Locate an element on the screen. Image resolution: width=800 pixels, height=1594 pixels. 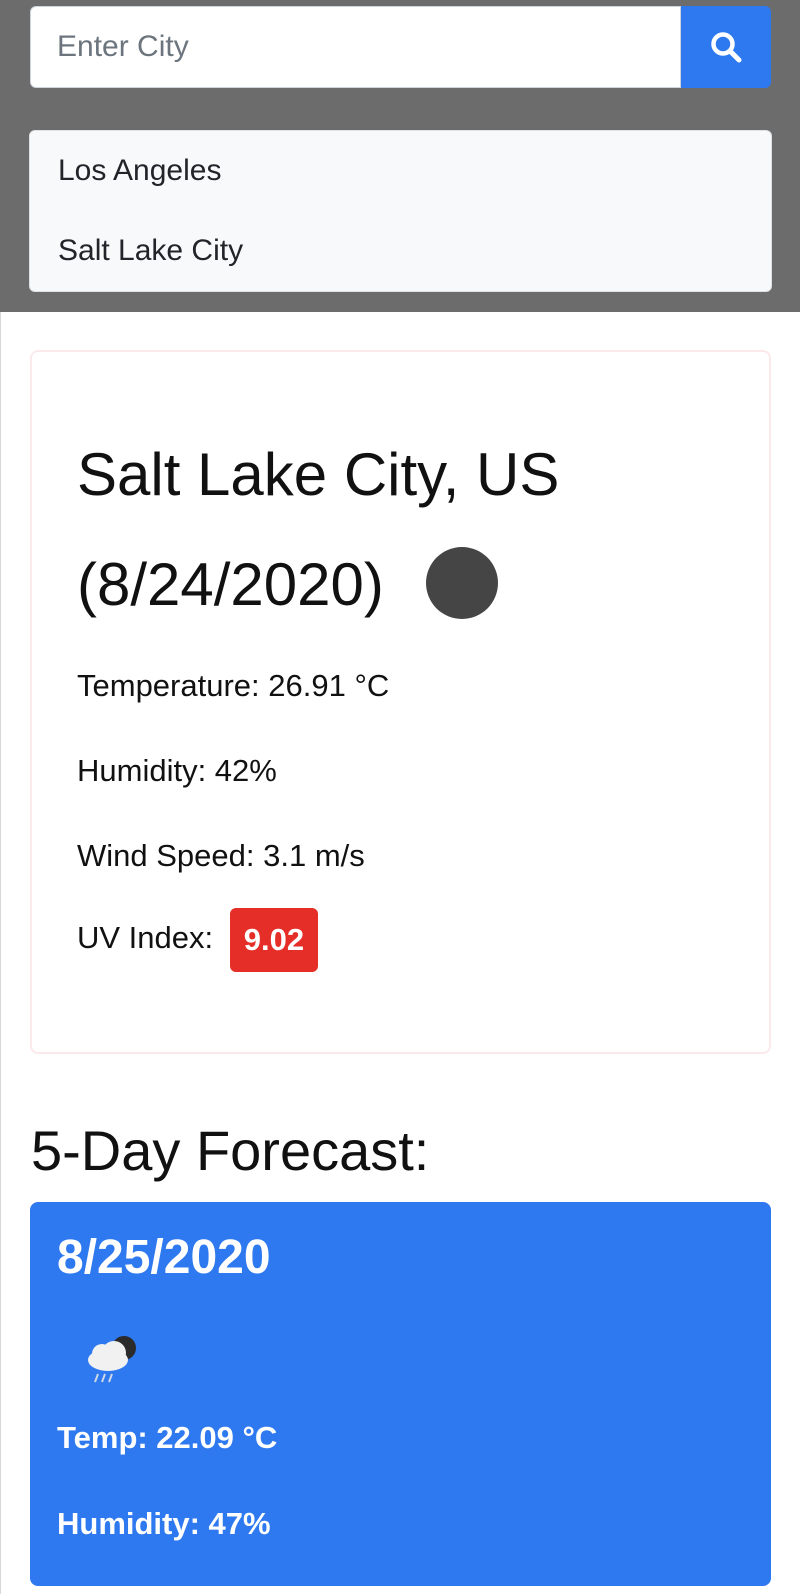
current-date: (8/24/2020) is located at coordinates (230, 584).